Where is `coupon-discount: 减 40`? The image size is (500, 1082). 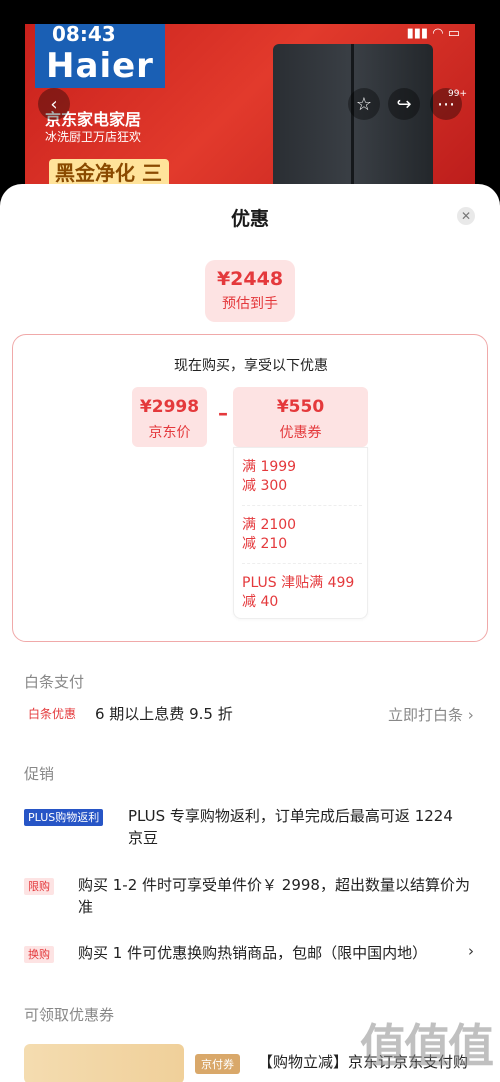
coupon-discount: 减 40 is located at coordinates (260, 602).